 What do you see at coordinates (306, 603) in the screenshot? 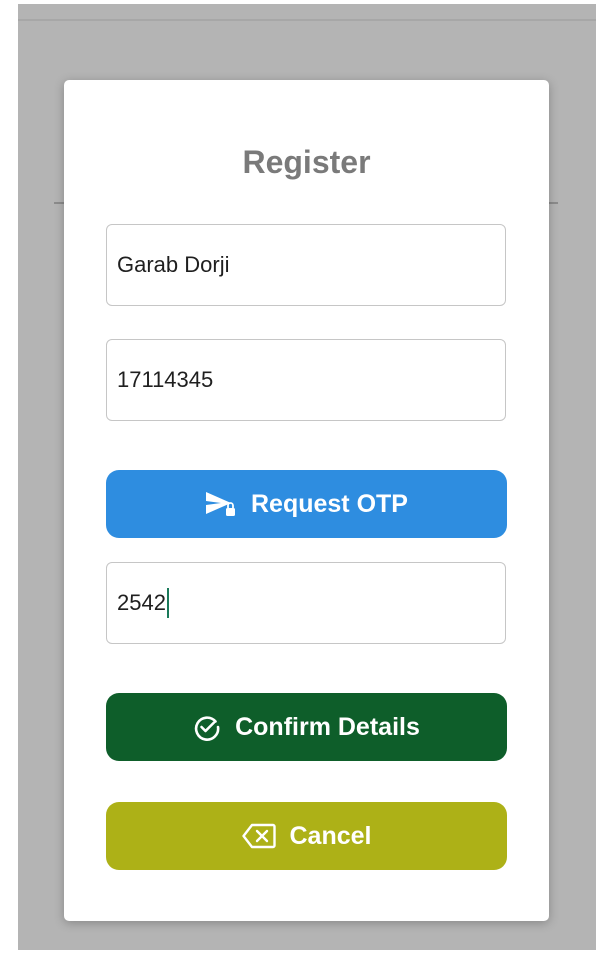
I see `otp-input: 2542` at bounding box center [306, 603].